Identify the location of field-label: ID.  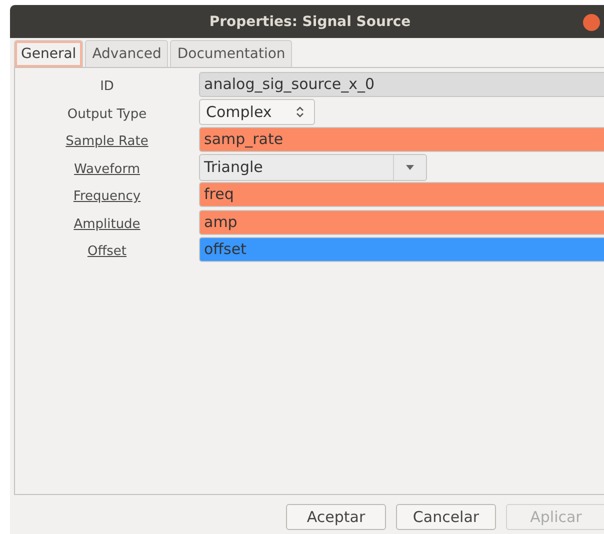
(107, 86).